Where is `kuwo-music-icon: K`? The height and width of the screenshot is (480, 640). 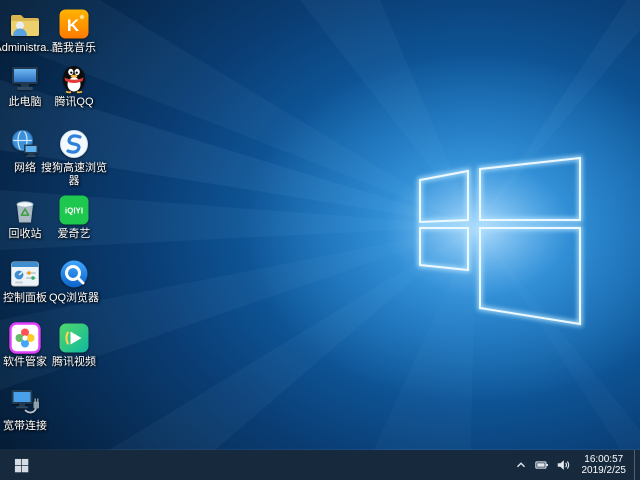 kuwo-music-icon: K is located at coordinates (74, 24).